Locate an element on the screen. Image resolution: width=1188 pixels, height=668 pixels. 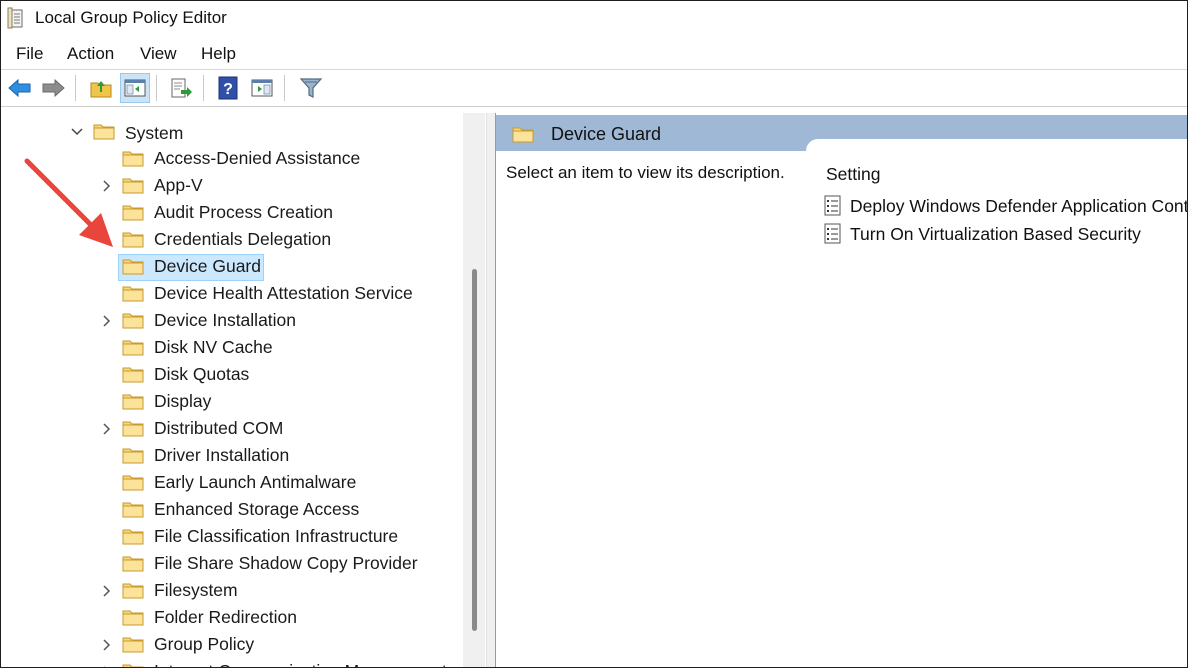
tree-node-label: Distributed COM is located at coordinates (219, 428).